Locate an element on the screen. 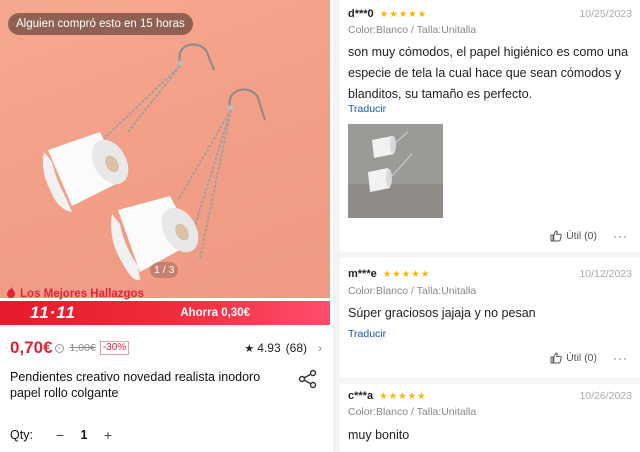  review-user: d***0 is located at coordinates (361, 14).